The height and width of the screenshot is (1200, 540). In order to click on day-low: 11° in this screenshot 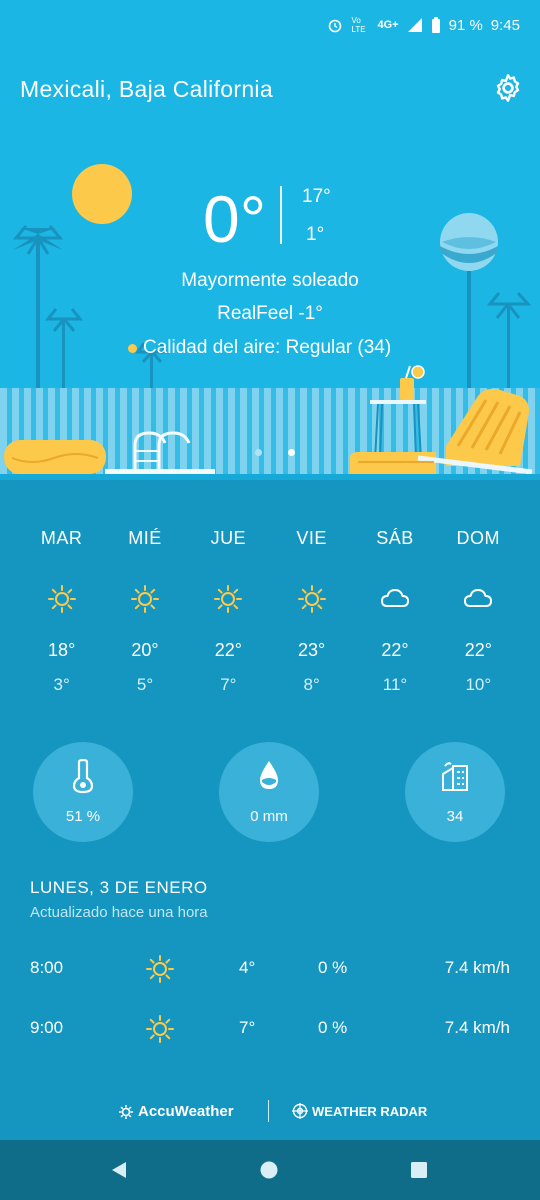, I will do `click(395, 684)`.